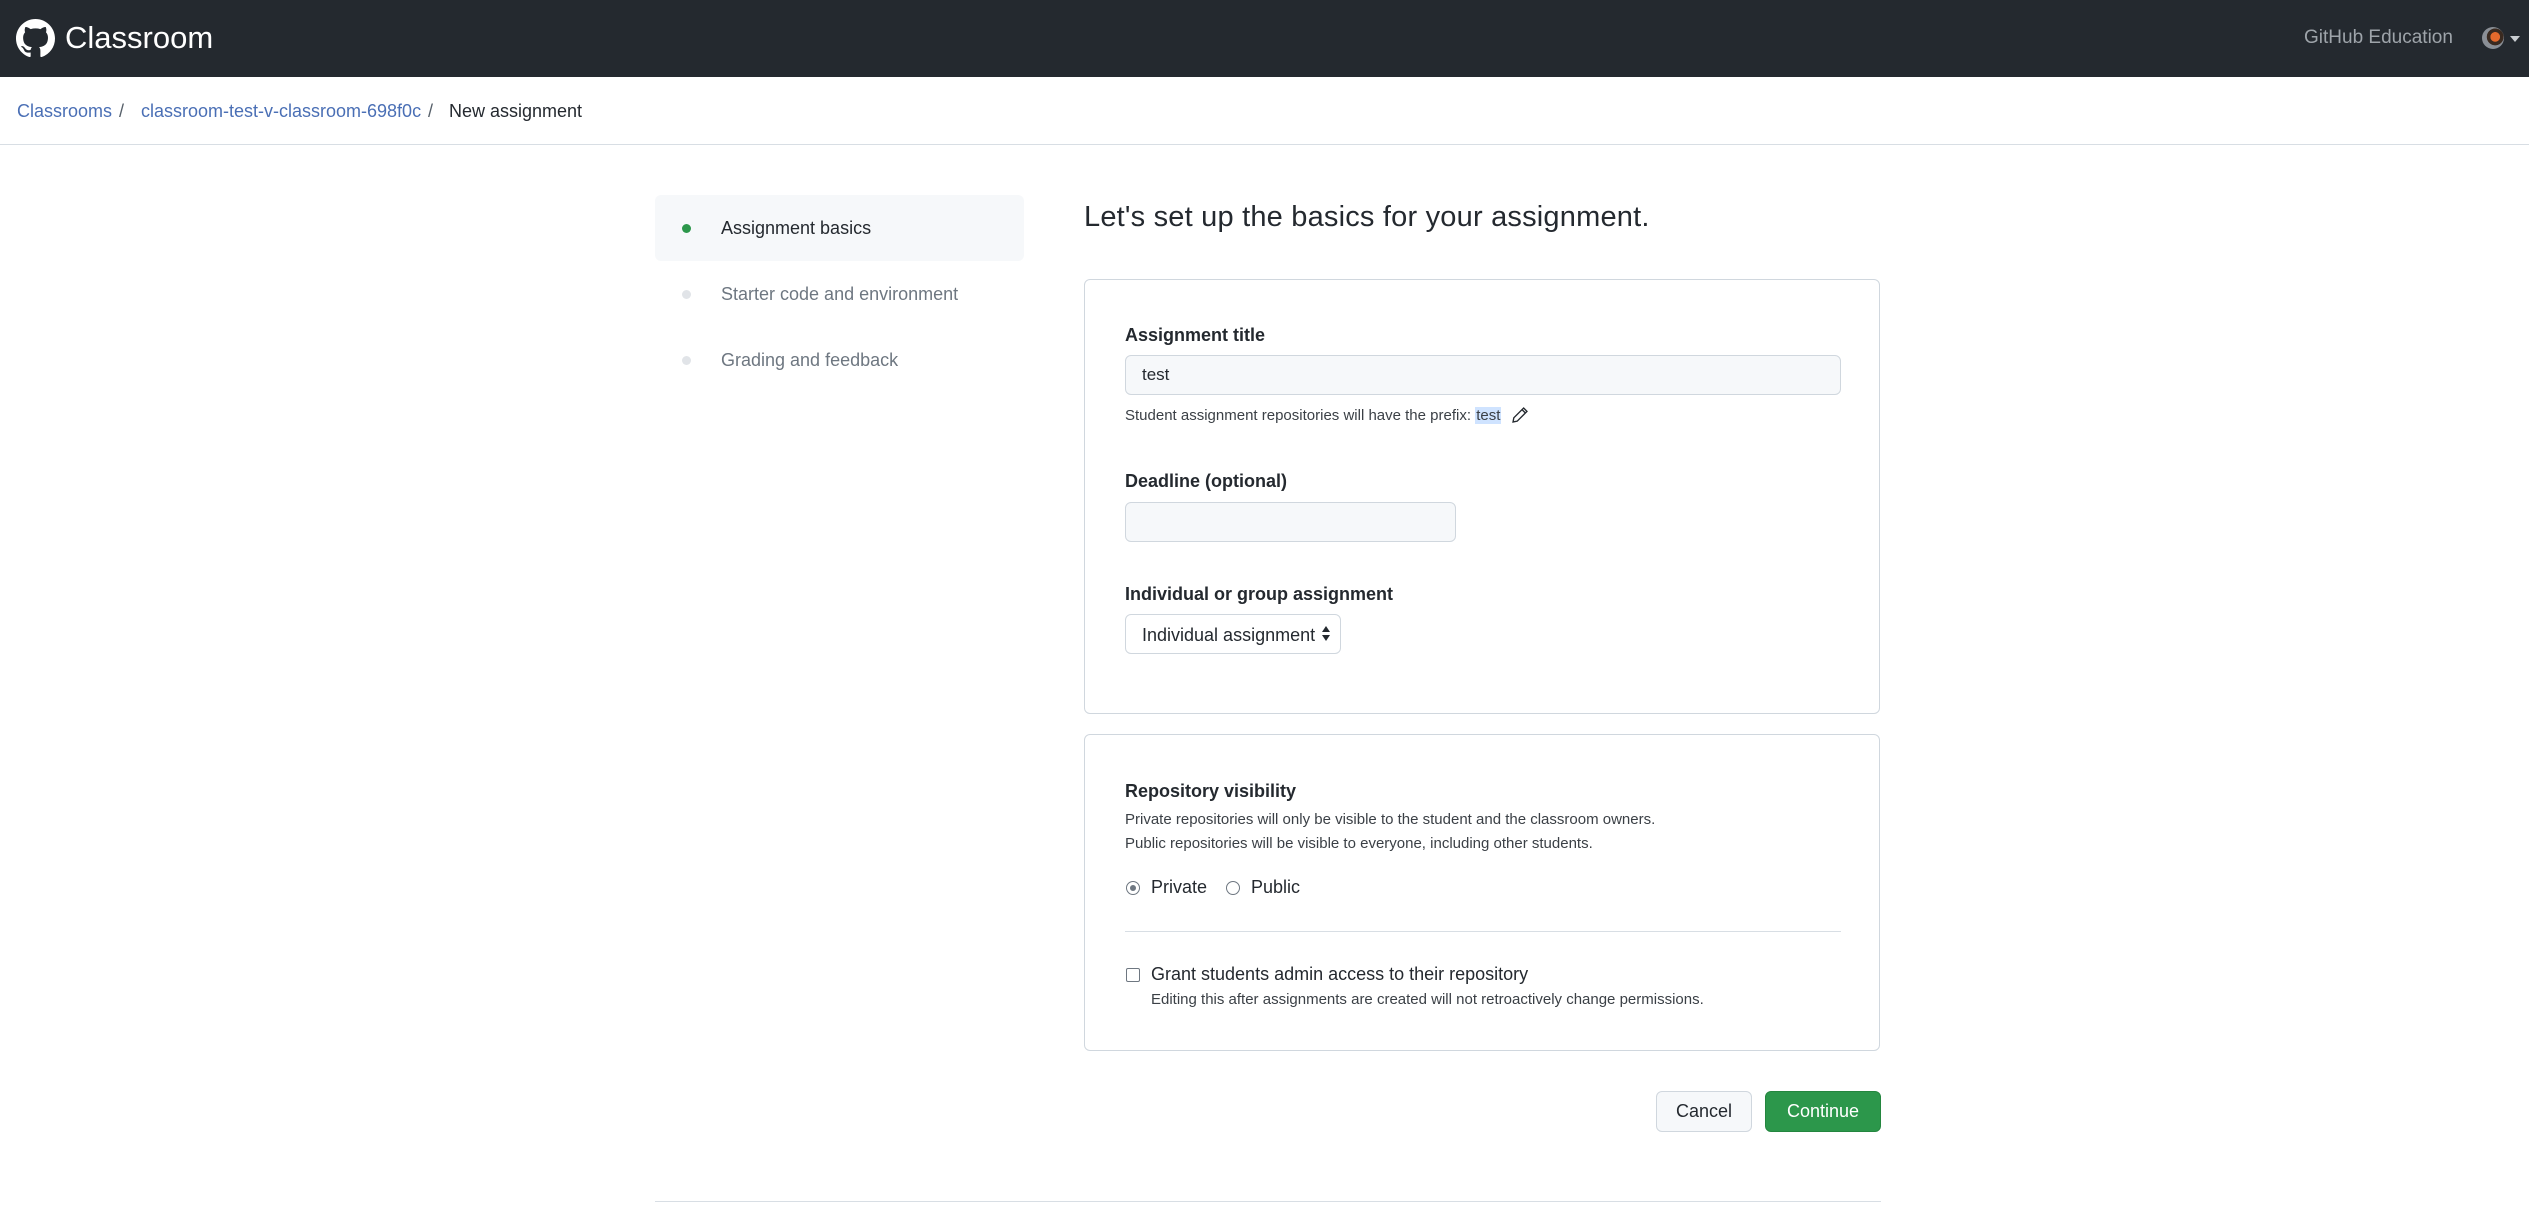  Describe the element at coordinates (1233, 888) in the screenshot. I see `public-radio` at that location.